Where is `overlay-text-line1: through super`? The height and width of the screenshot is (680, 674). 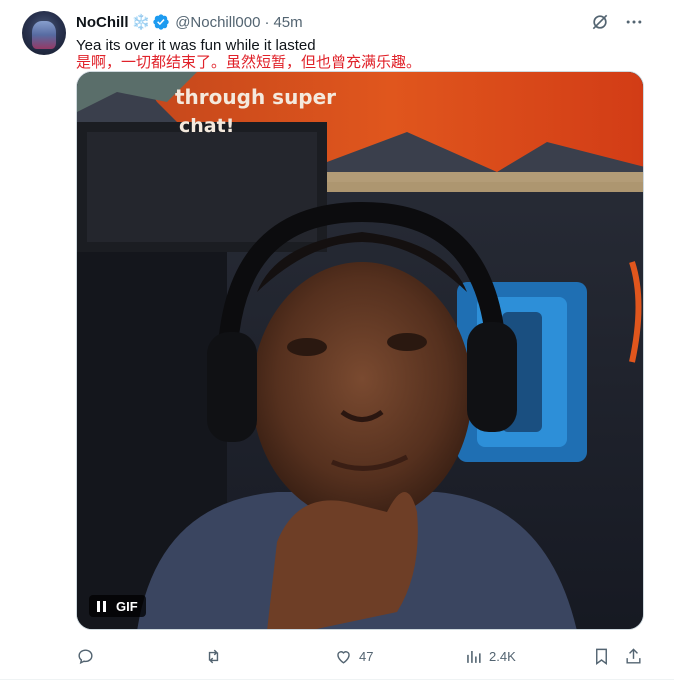
overlay-text-line1: through super is located at coordinates (255, 97).